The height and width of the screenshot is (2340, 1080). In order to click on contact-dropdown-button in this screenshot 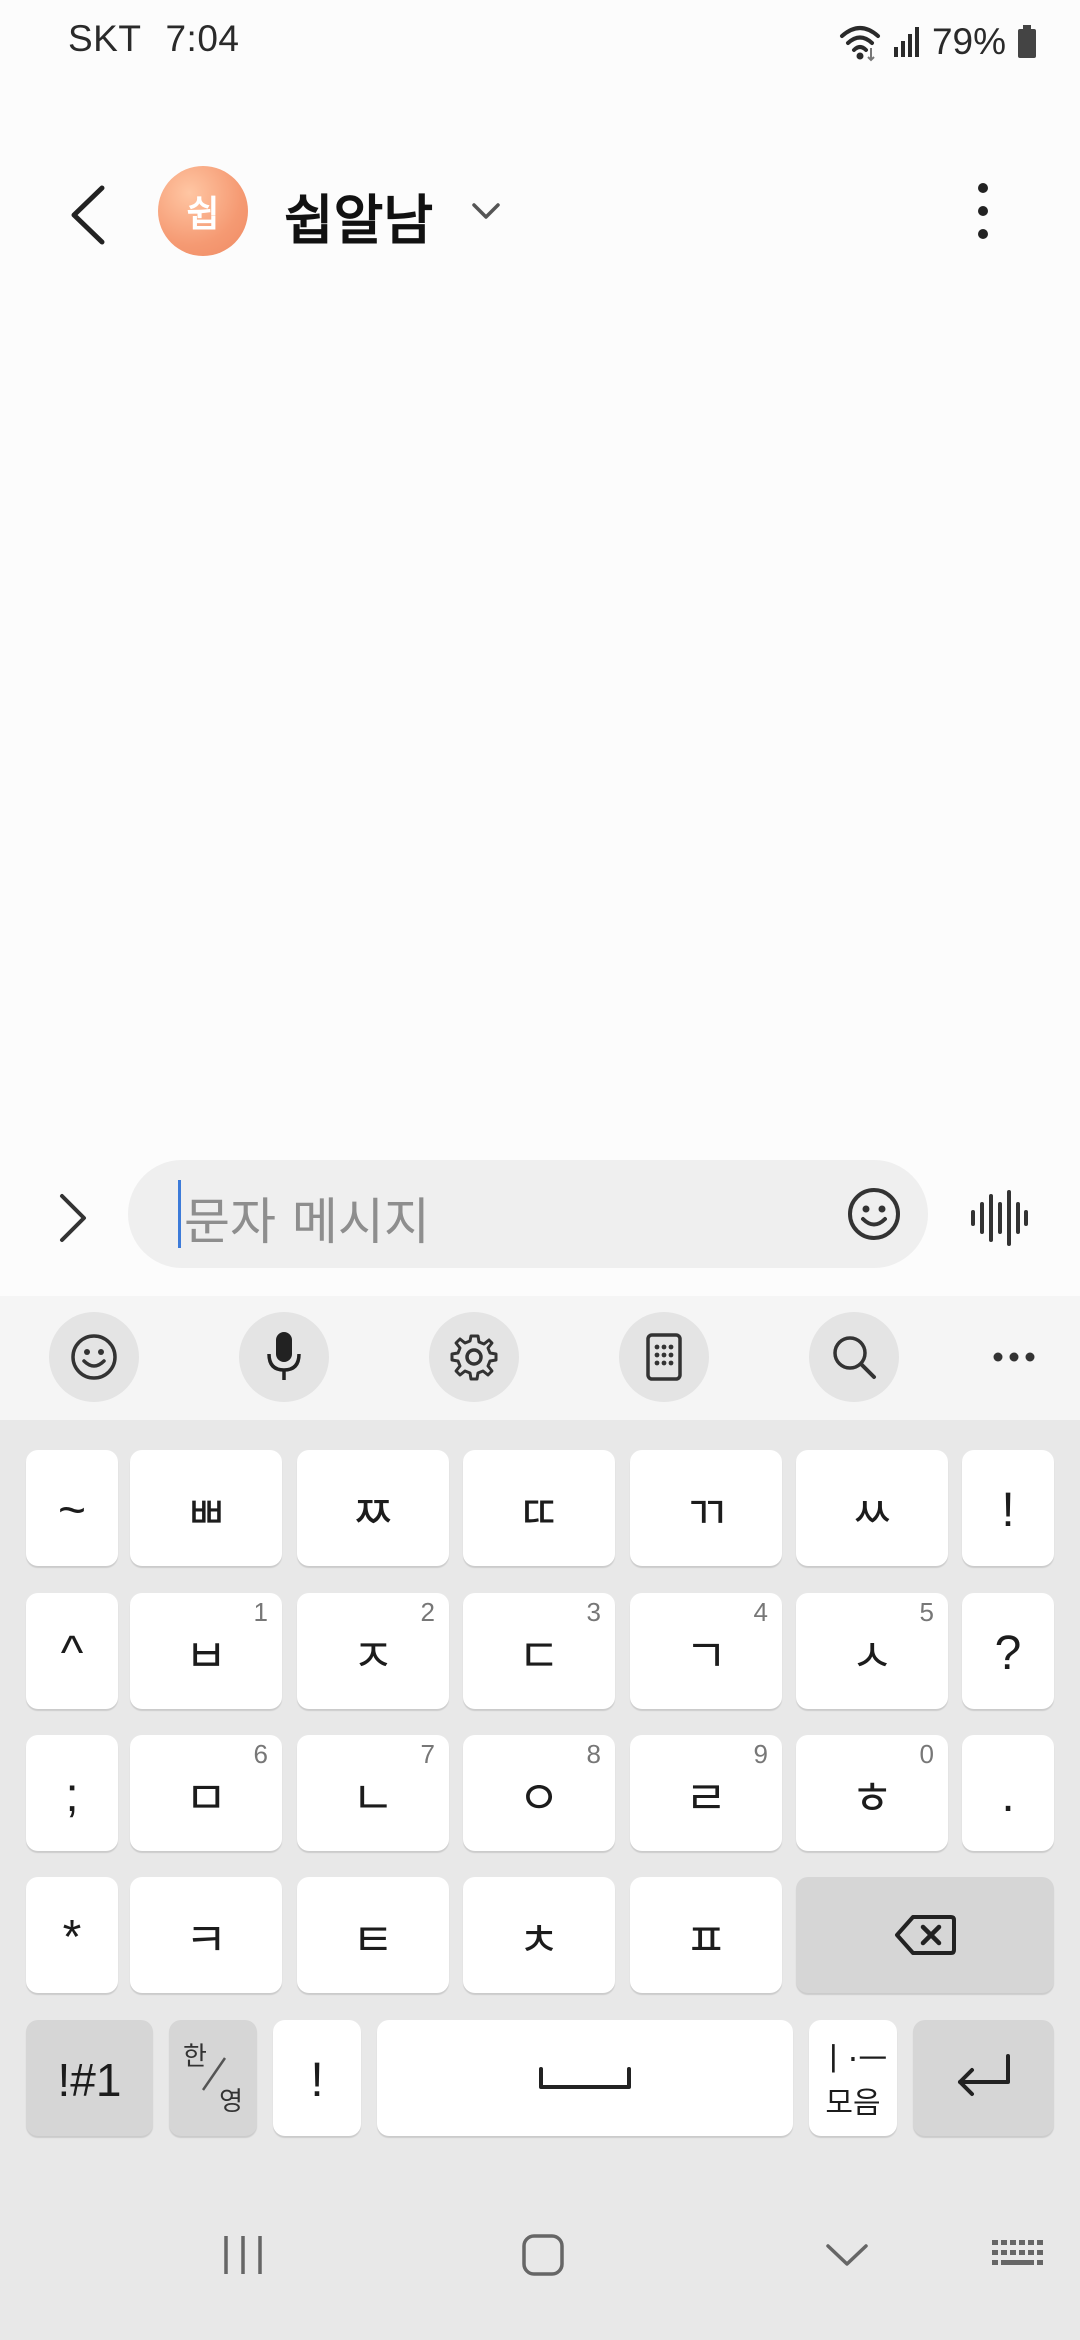, I will do `click(486, 211)`.